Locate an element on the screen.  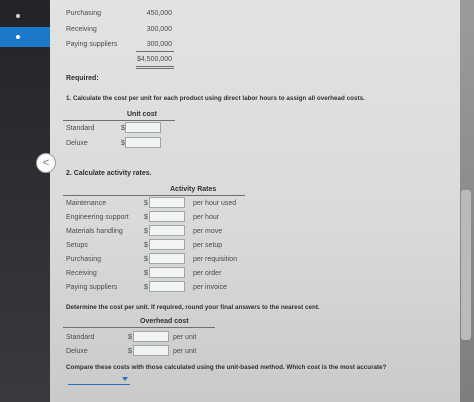
q3-row-label: Deluxe is located at coordinates (77, 351).